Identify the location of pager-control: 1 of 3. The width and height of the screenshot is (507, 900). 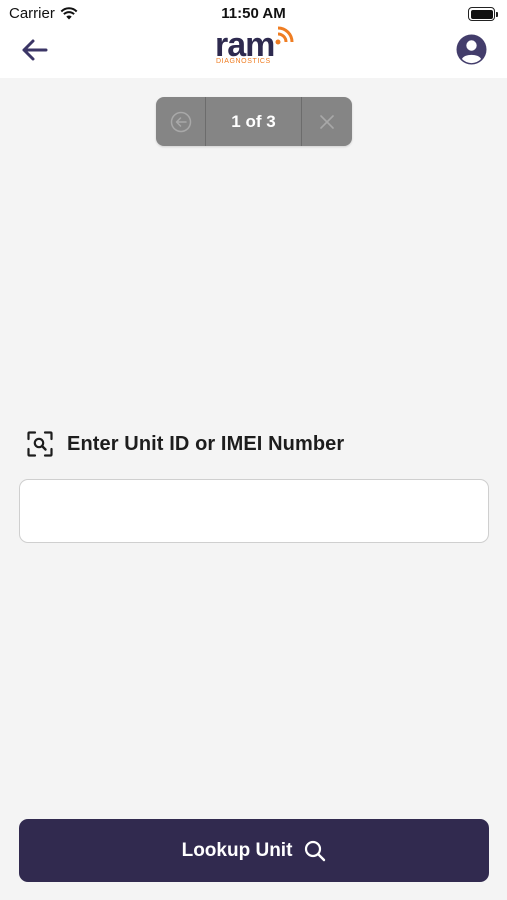
(254, 121).